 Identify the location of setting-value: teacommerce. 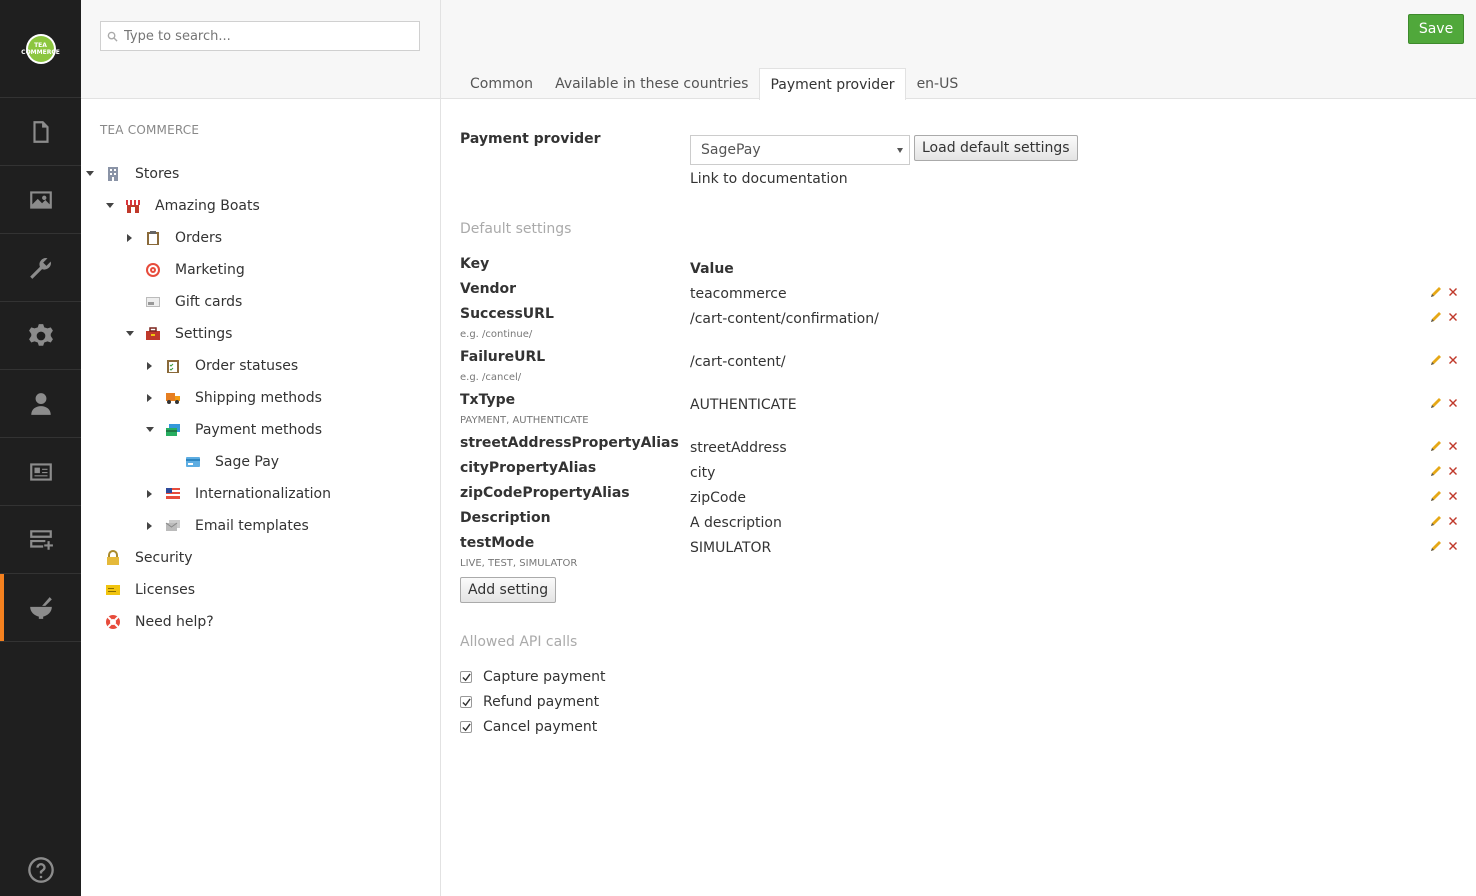
(738, 294).